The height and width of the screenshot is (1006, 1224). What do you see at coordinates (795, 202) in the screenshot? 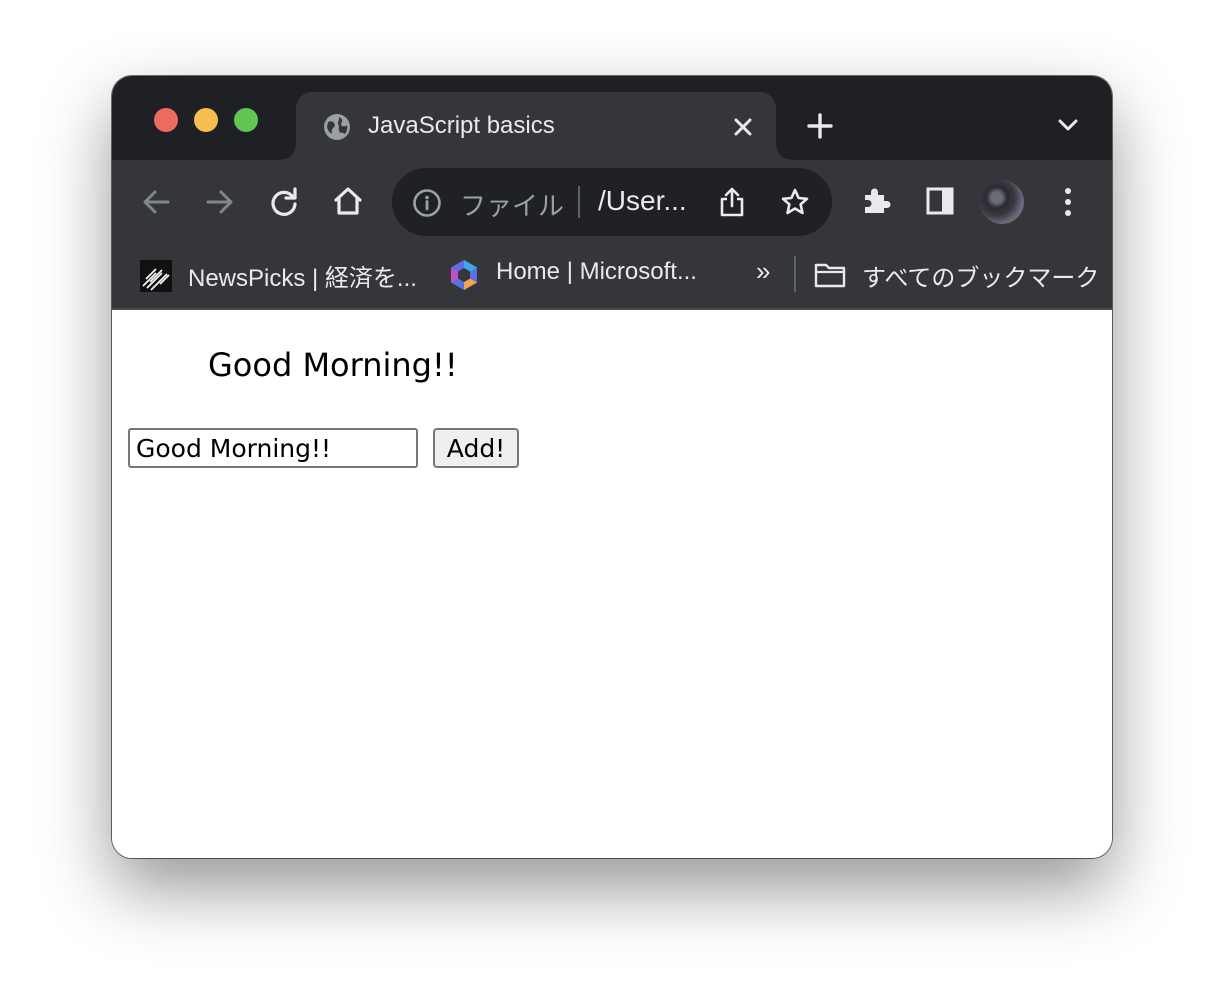
I see `bookmark-star-icon` at bounding box center [795, 202].